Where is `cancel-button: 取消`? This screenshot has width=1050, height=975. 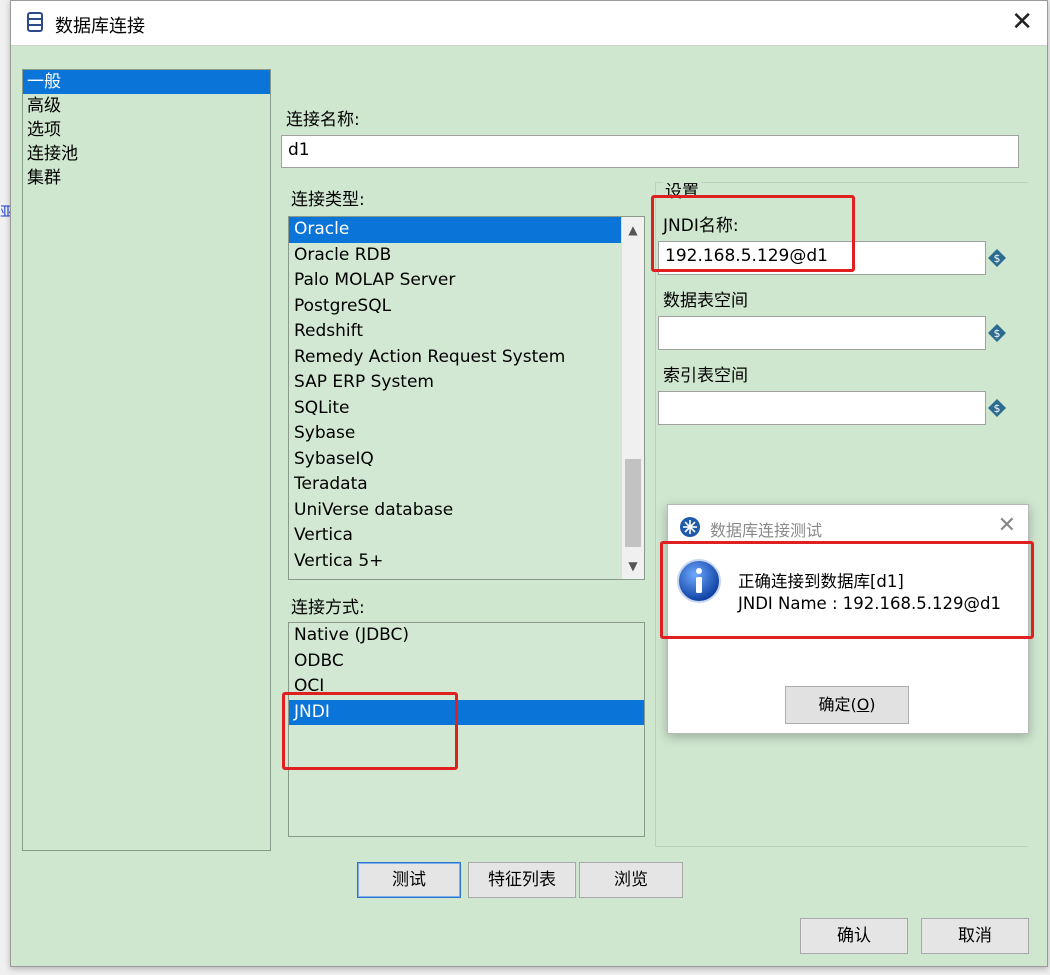 cancel-button: 取消 is located at coordinates (975, 936).